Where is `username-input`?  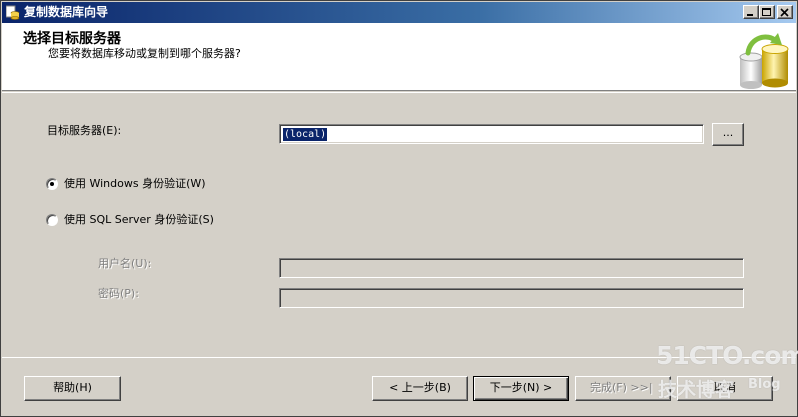 username-input is located at coordinates (511, 268).